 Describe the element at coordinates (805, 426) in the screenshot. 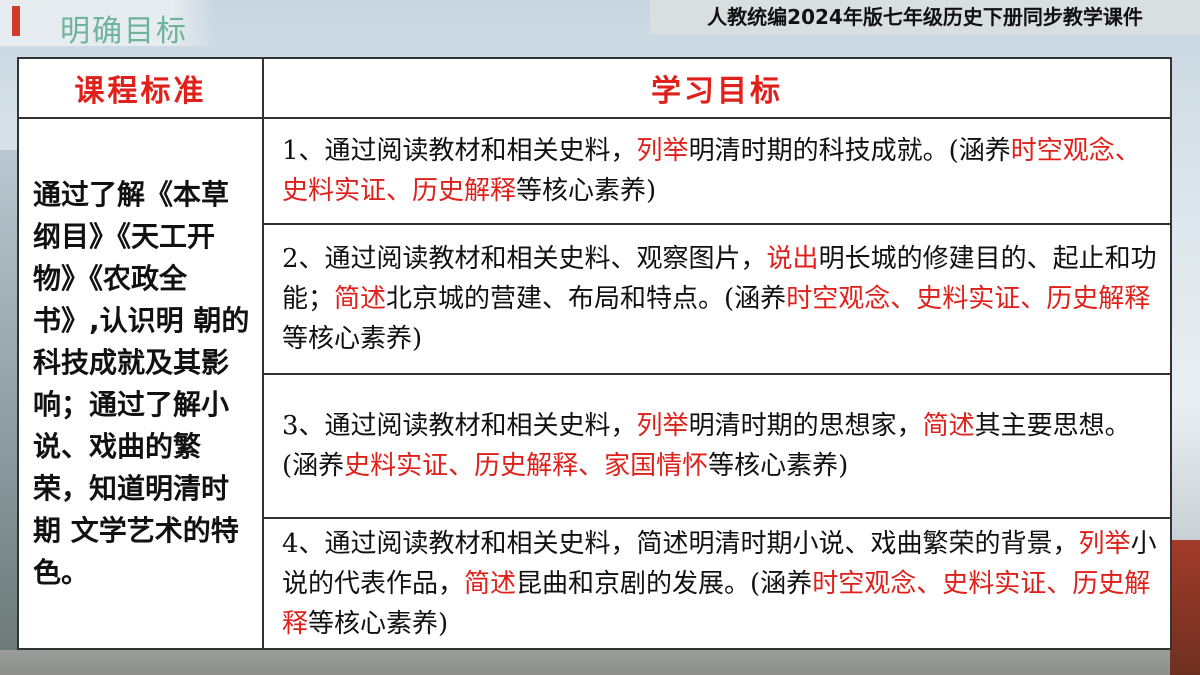

I see `goal-text: 明清时期的思想家，` at that location.